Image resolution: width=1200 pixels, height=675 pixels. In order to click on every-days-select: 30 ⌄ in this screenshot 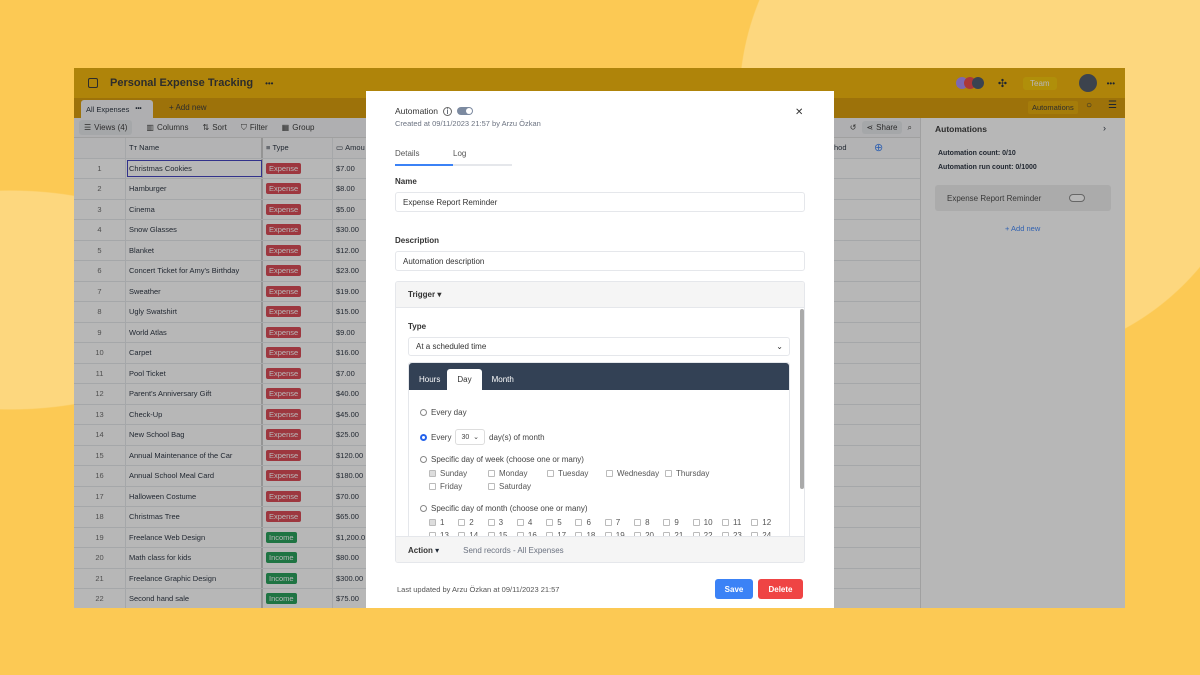, I will do `click(470, 437)`.